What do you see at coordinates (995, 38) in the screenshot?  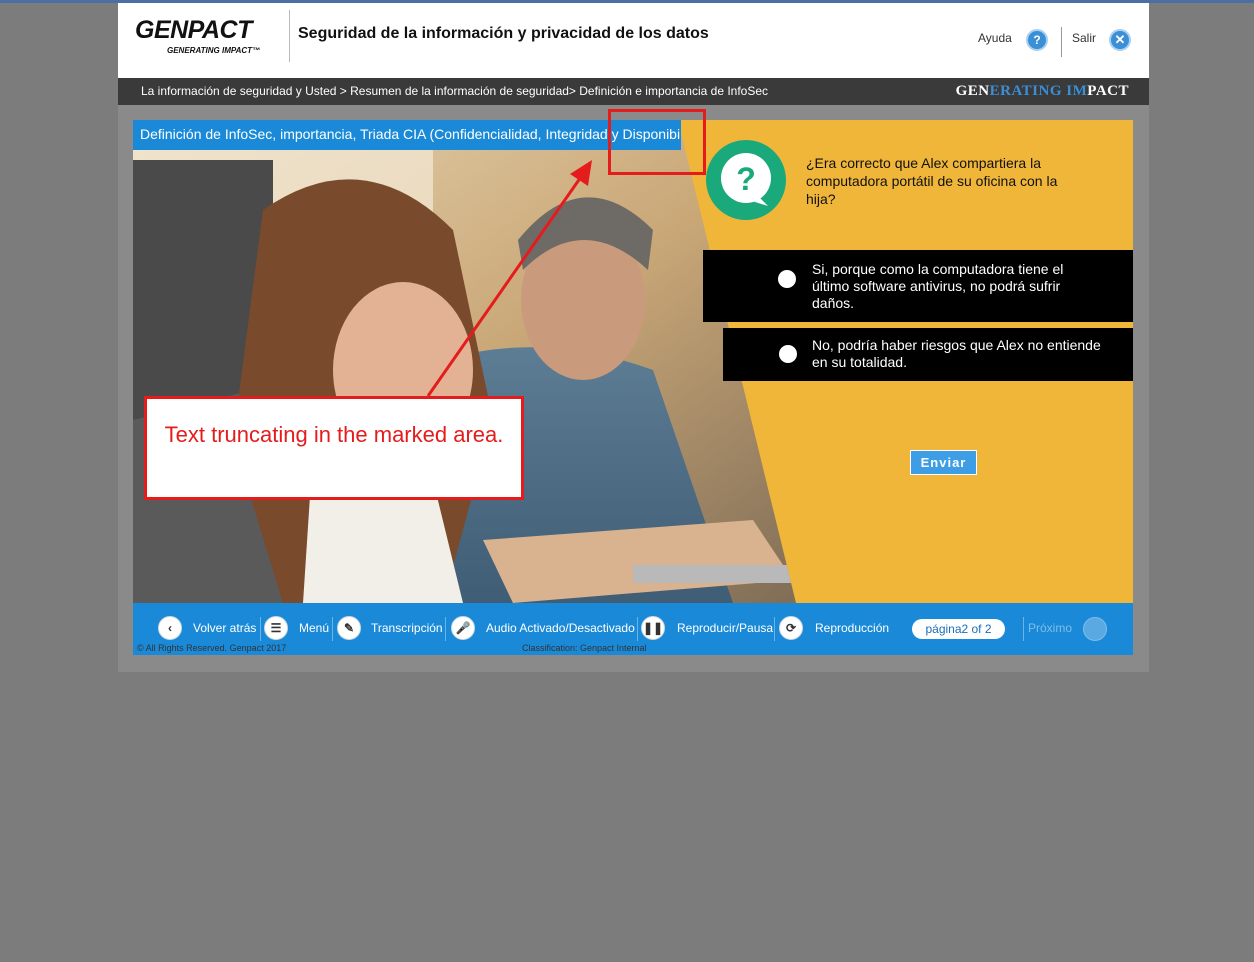 I see `help-label: Ayuda` at bounding box center [995, 38].